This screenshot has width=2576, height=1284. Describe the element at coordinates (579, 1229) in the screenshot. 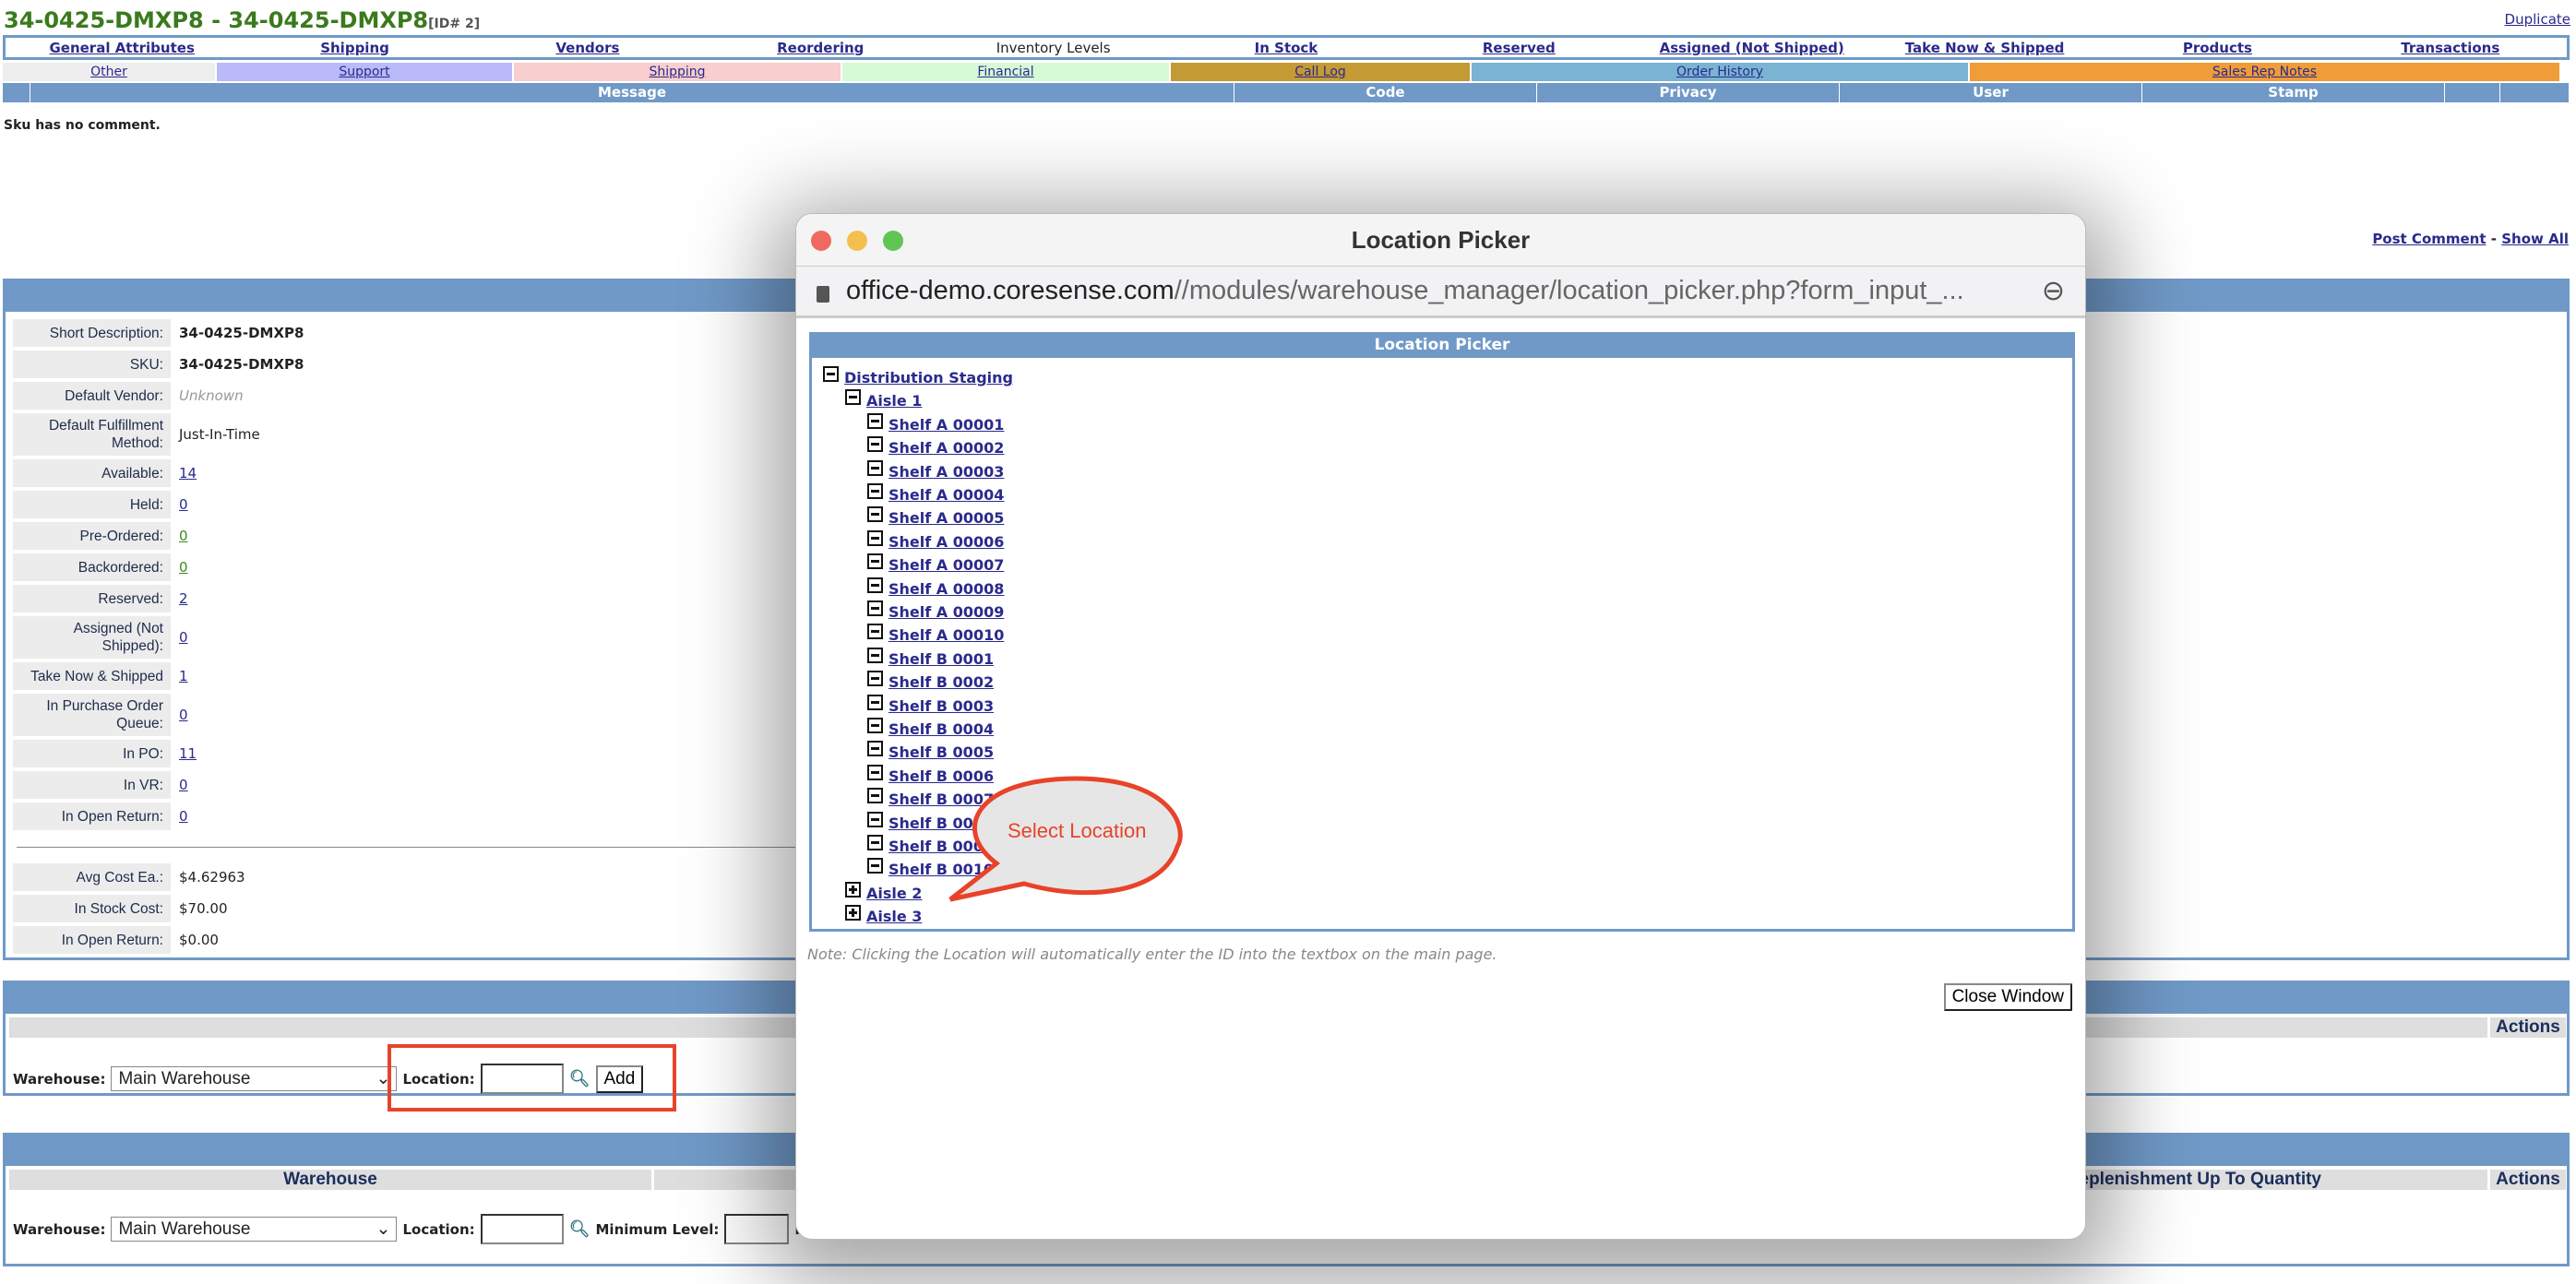

I see `search-icon: 🔍︎` at that location.